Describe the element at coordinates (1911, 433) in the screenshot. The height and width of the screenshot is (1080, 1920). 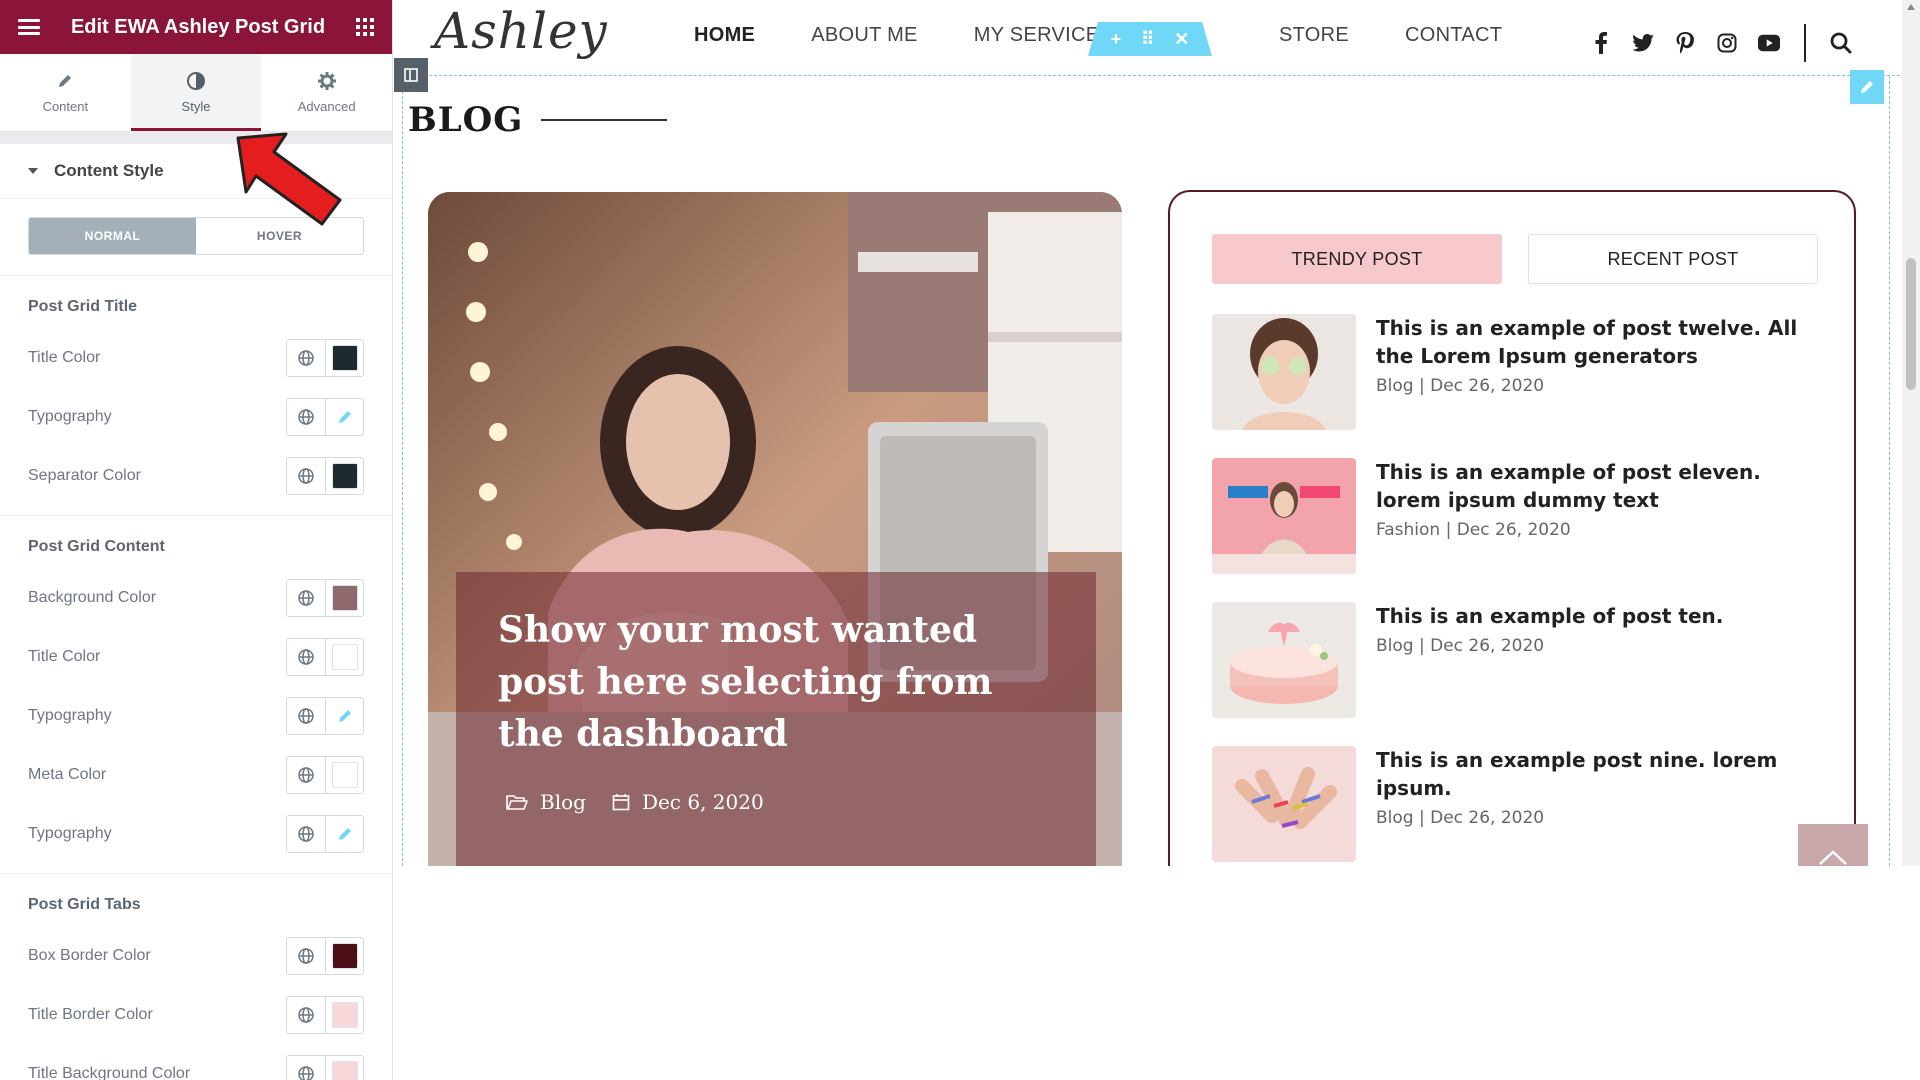
I see `preview-scrollbar` at that location.